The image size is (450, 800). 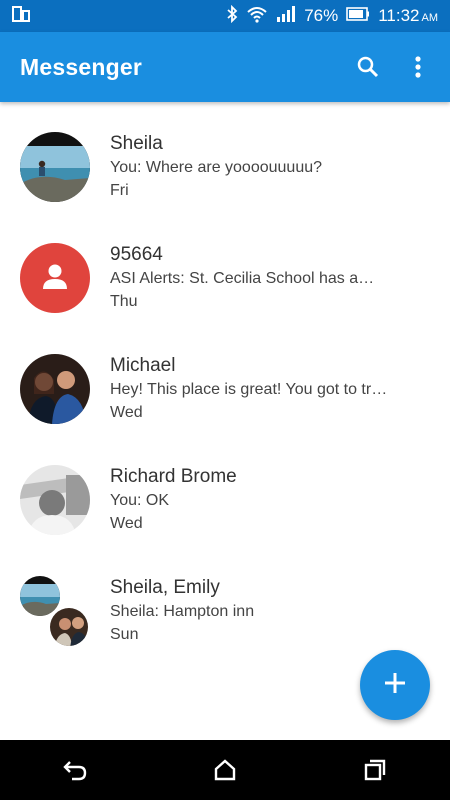 I want to click on contact-name: 95664, so click(x=136, y=254).